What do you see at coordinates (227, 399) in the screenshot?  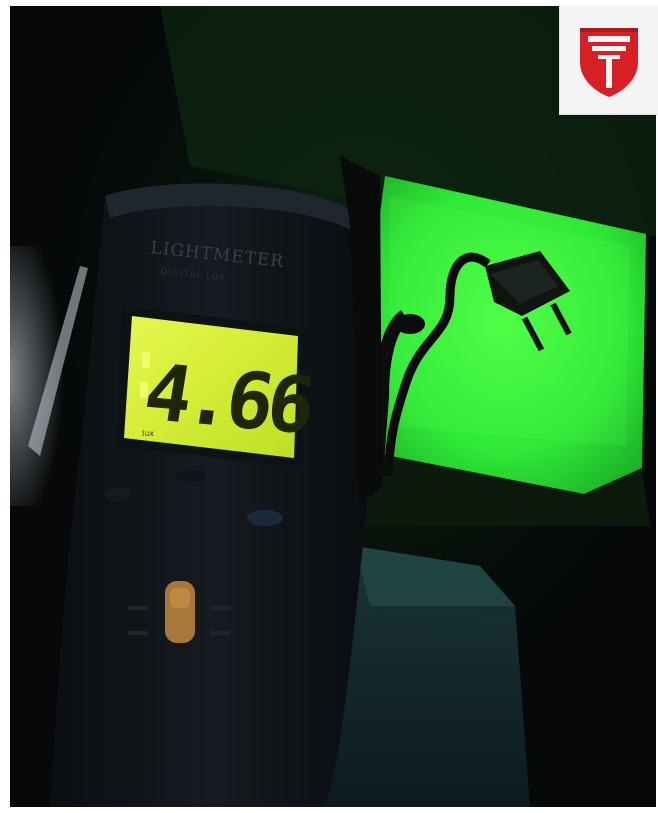 I see `lcd-reading: 4.66` at bounding box center [227, 399].